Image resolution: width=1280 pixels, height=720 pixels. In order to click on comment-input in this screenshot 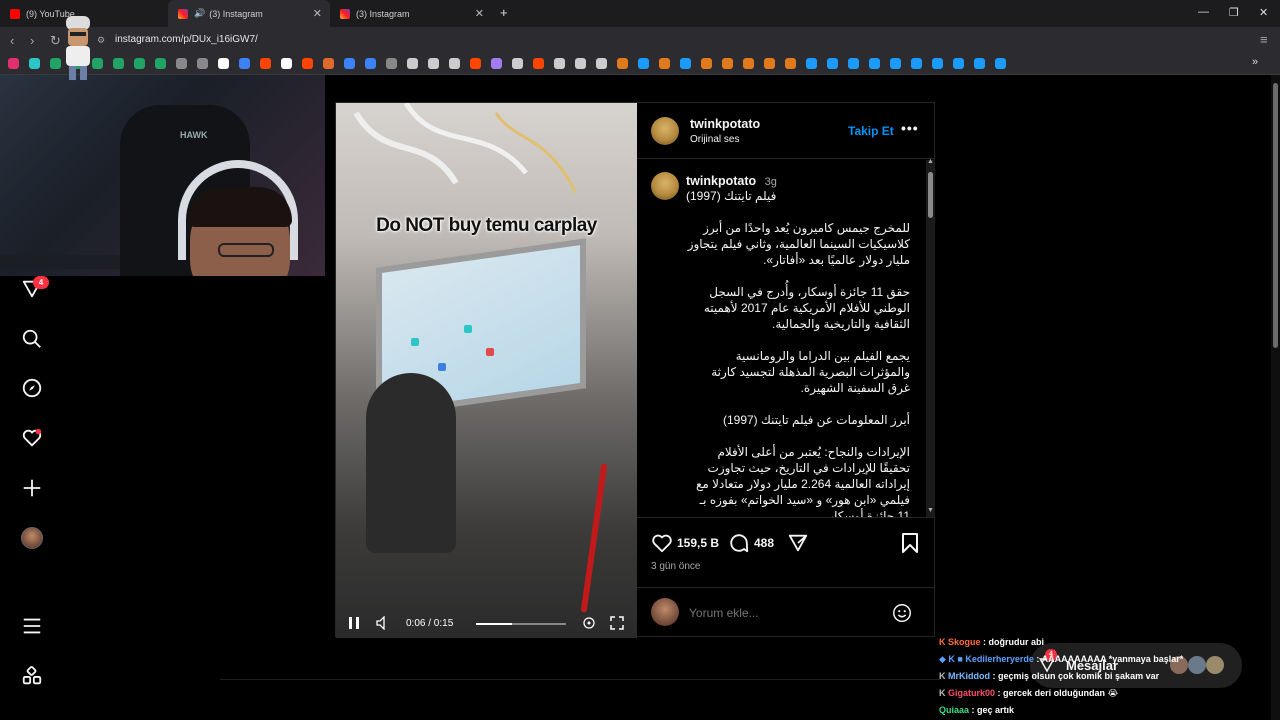, I will do `click(784, 613)`.